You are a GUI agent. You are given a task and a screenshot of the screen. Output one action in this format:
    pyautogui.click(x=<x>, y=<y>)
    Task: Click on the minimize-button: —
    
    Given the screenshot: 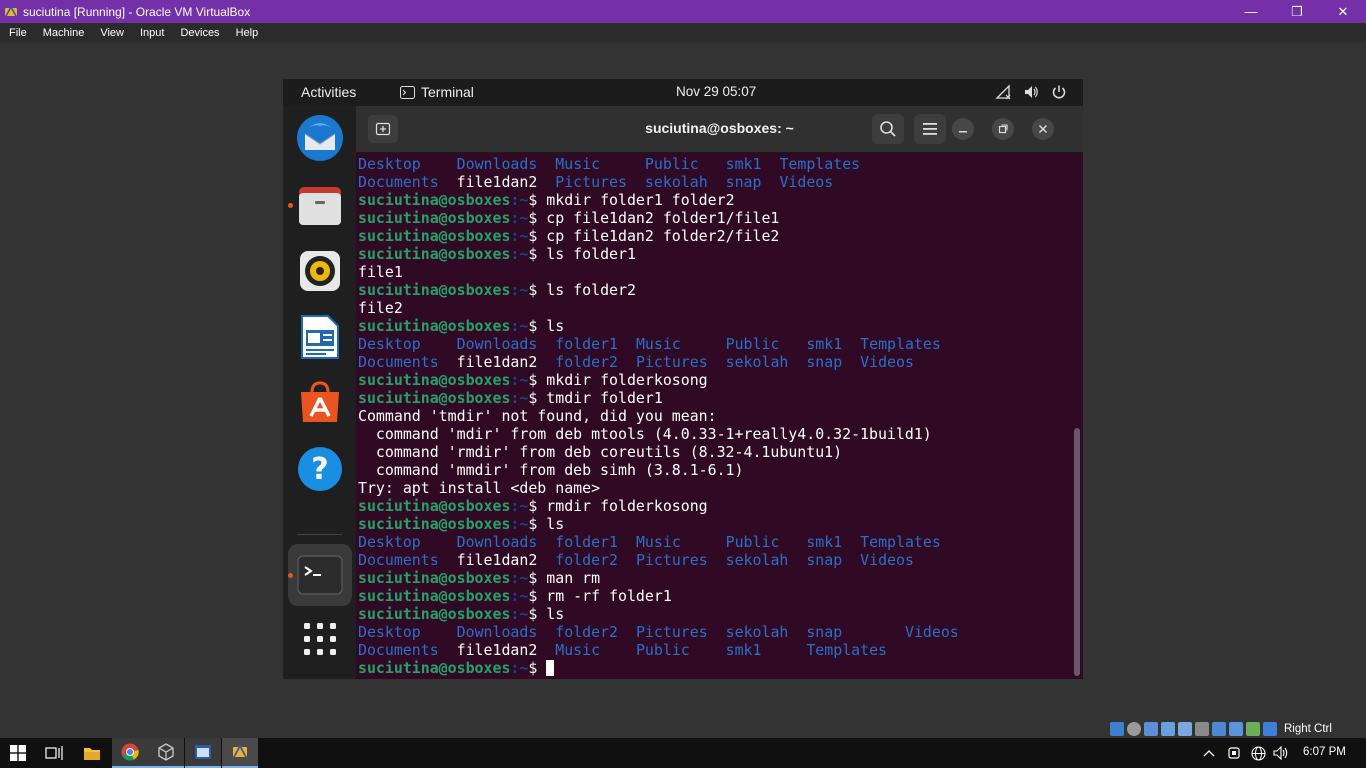 What is the action you would take?
    pyautogui.click(x=1251, y=11)
    